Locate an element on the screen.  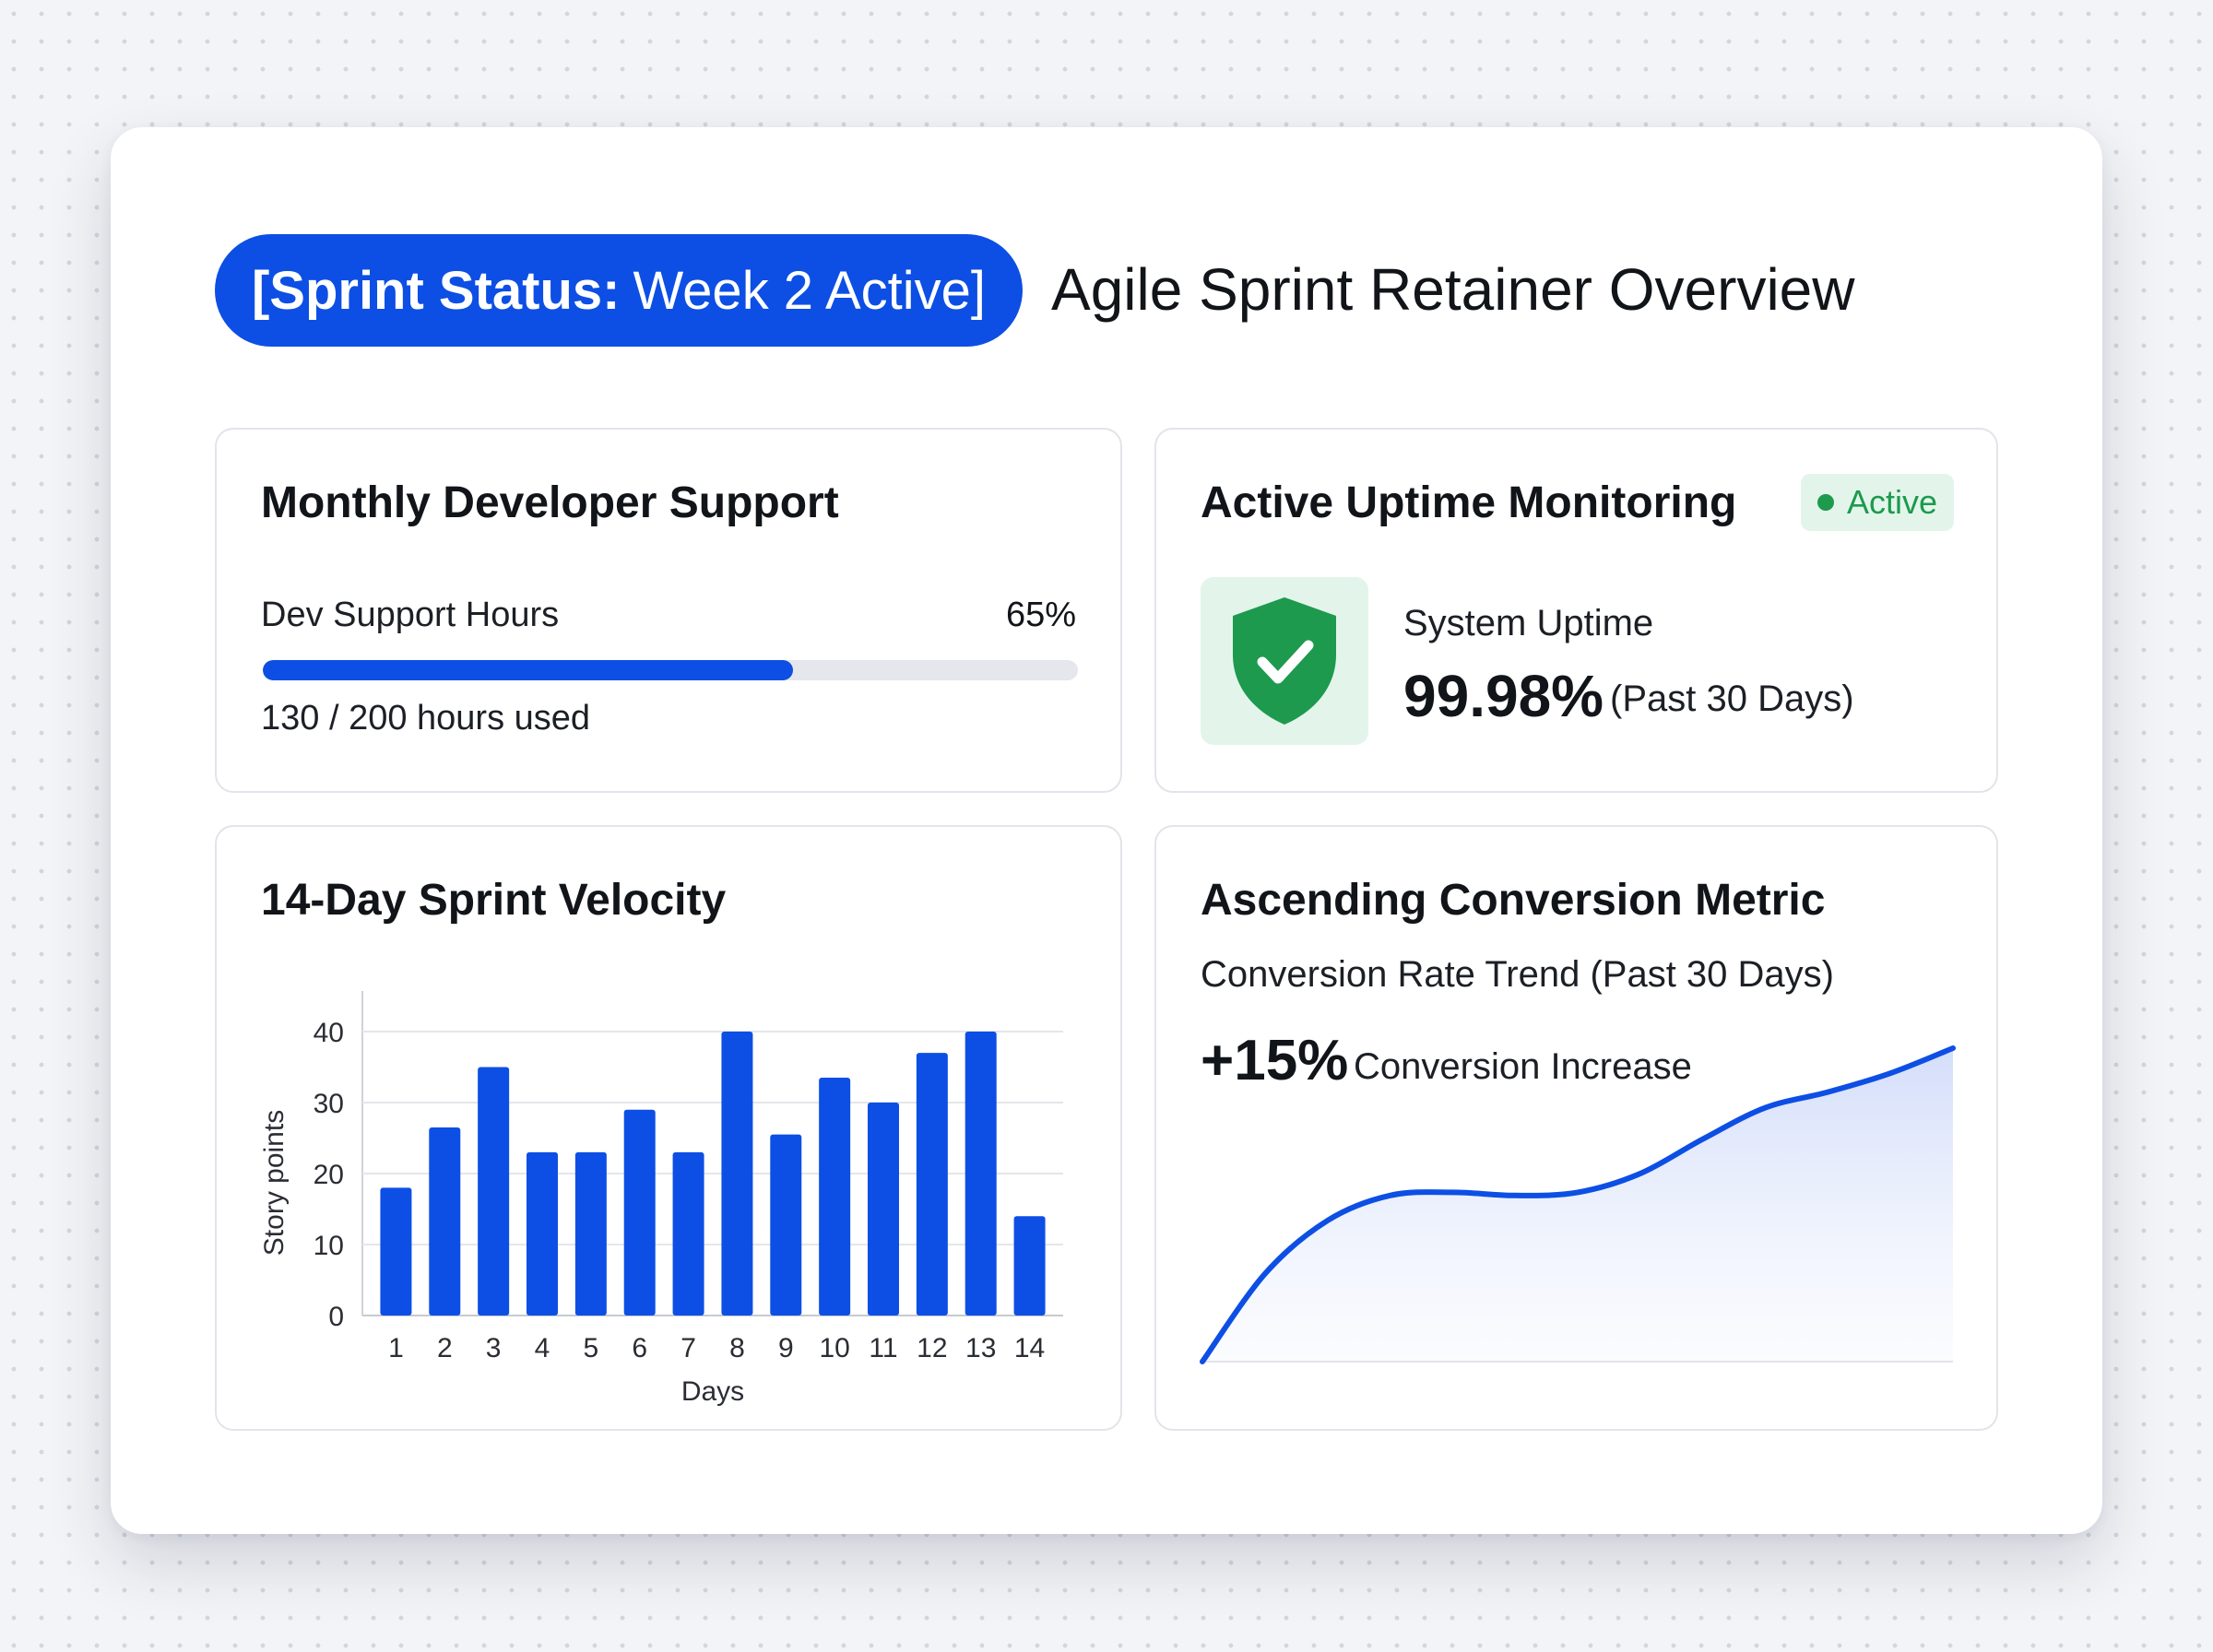
x-tick-label: 14 is located at coordinates (1029, 1348).